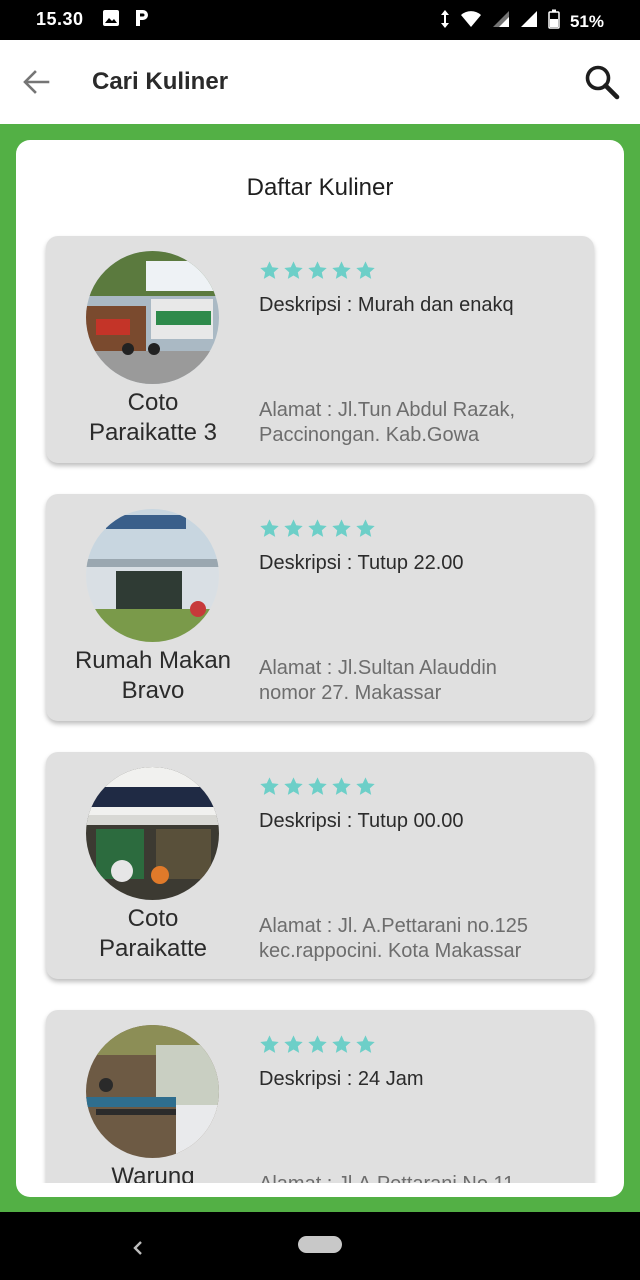 This screenshot has height=1280, width=640. I want to click on restaurant-address: Alamat : Jl.A.Pettarani No.11, so click(419, 1177).